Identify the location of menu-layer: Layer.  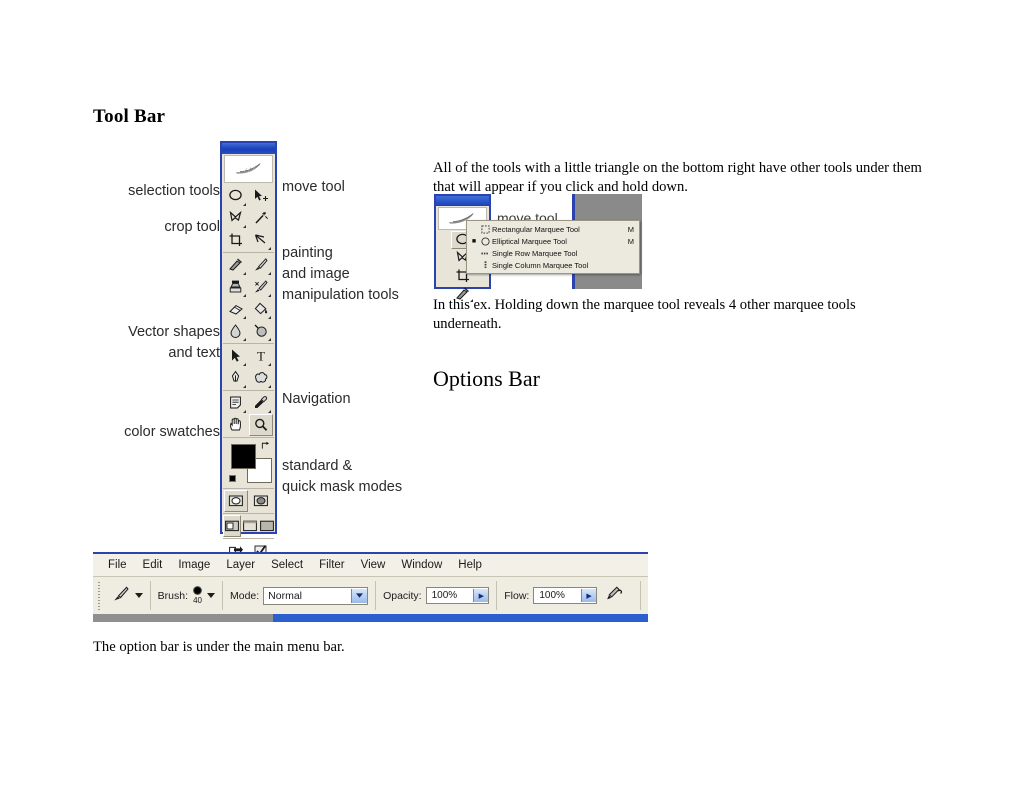
(240, 565).